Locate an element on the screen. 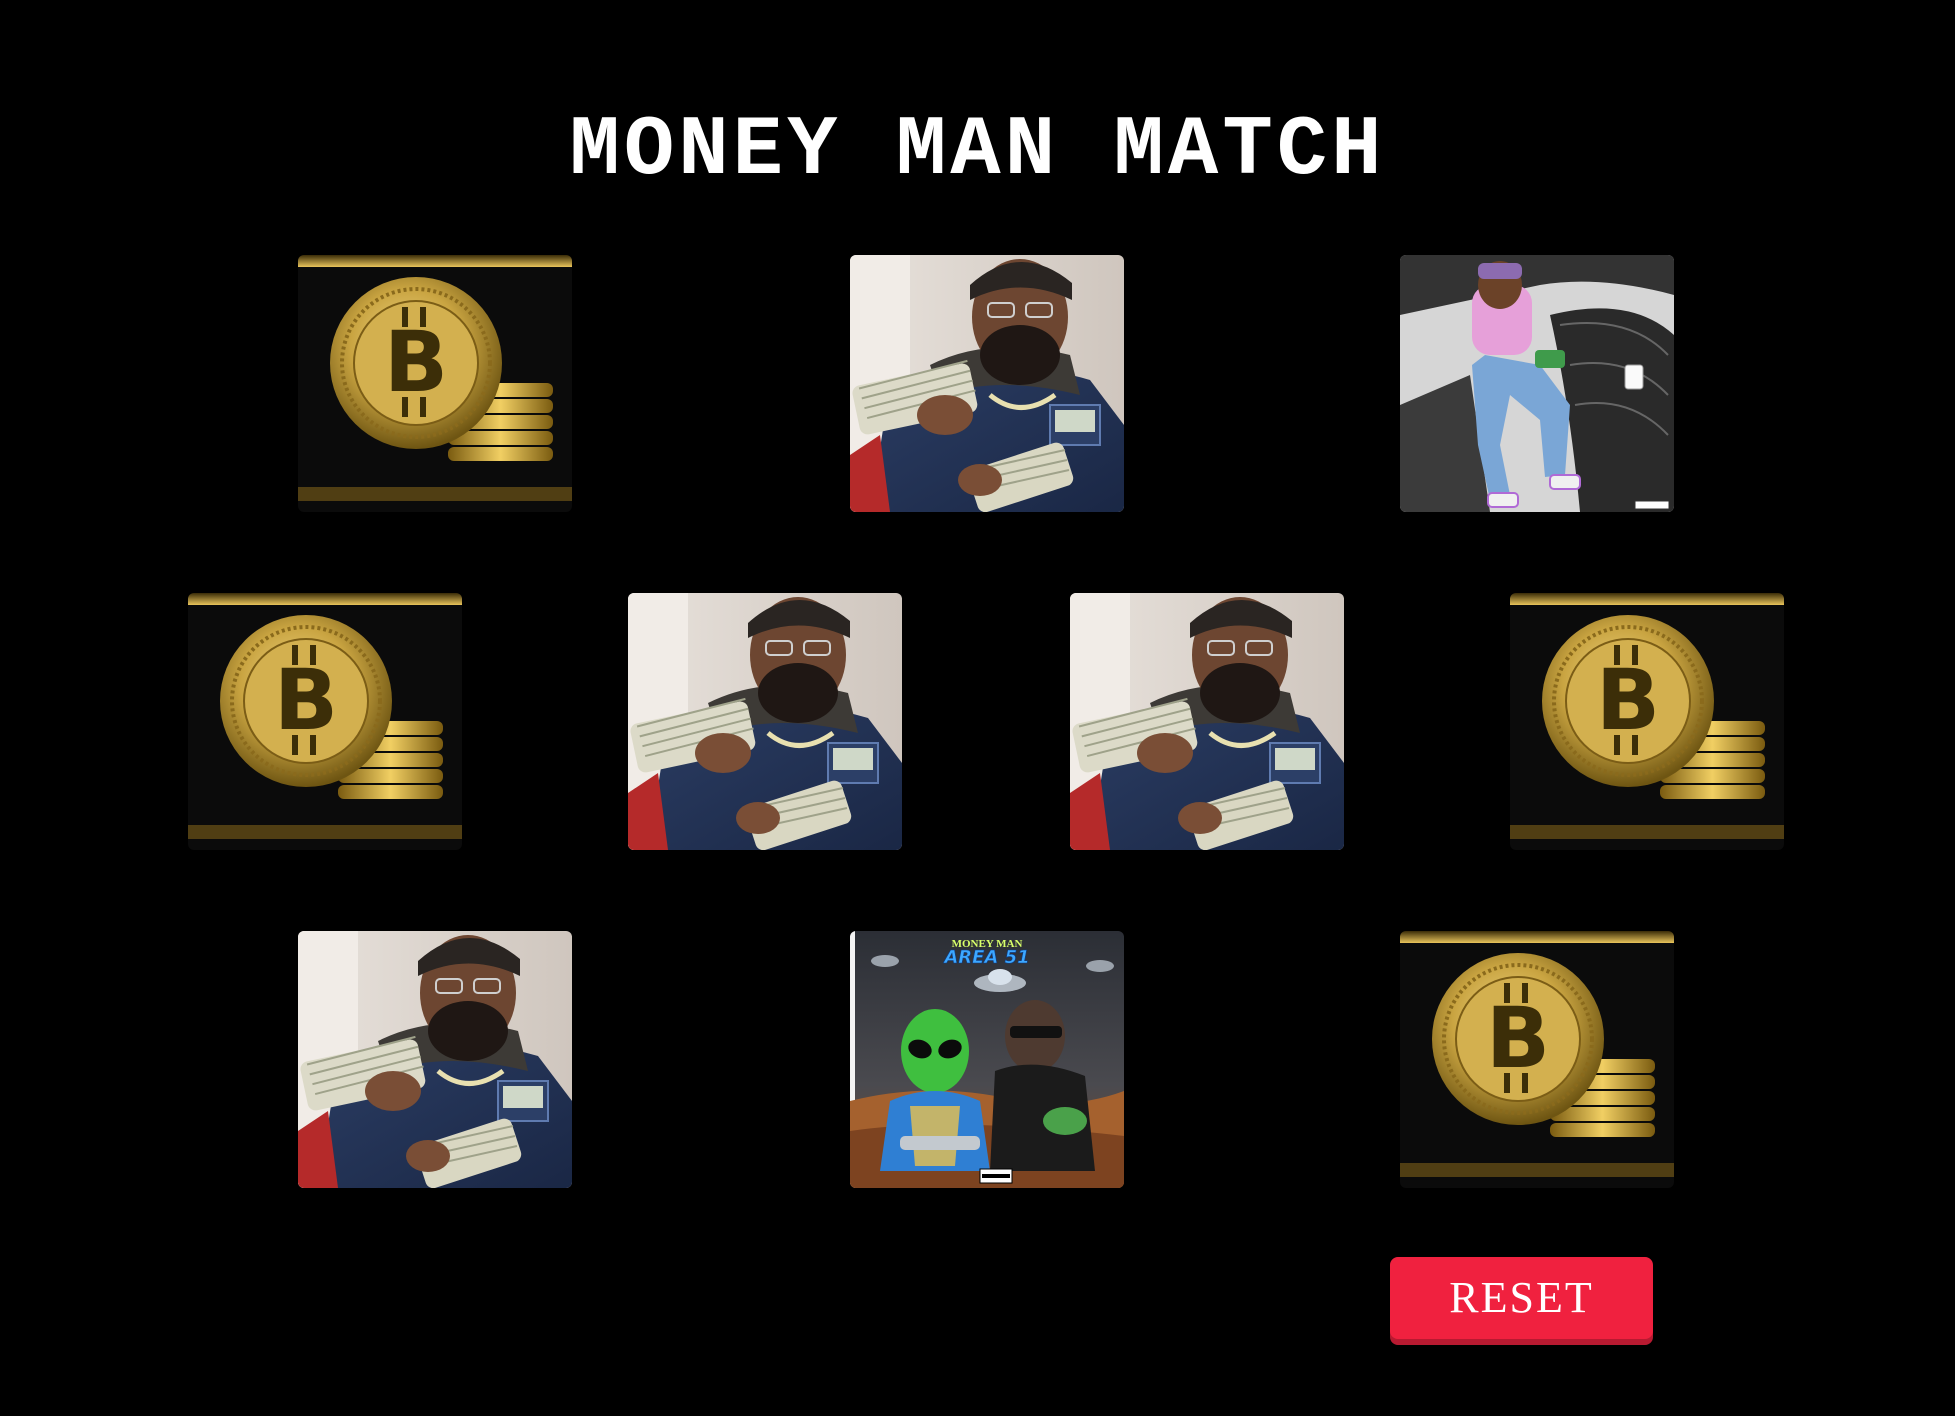 The width and height of the screenshot is (1955, 1416). memory-card-album-cover: MONEY MAN AREA 51 is located at coordinates (987, 1059).